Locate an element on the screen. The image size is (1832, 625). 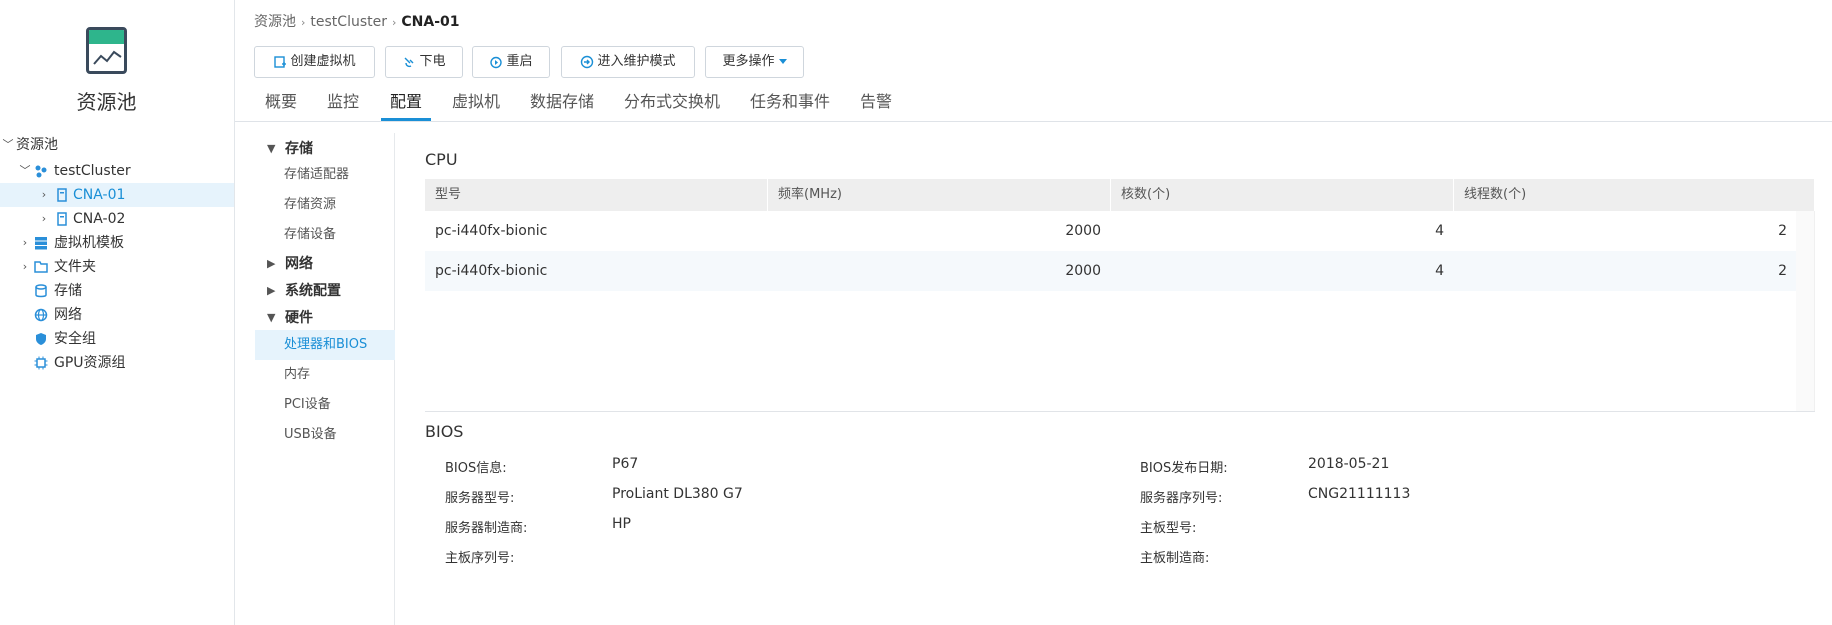
column-header-cores: 核数(个) is located at coordinates (1282, 195).